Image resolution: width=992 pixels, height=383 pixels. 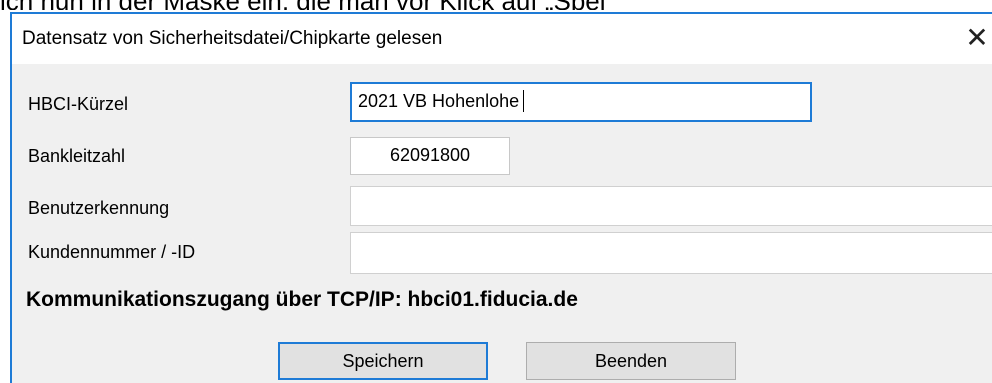 What do you see at coordinates (78, 104) in the screenshot?
I see `hbci-label: HBCI-Kürzel` at bounding box center [78, 104].